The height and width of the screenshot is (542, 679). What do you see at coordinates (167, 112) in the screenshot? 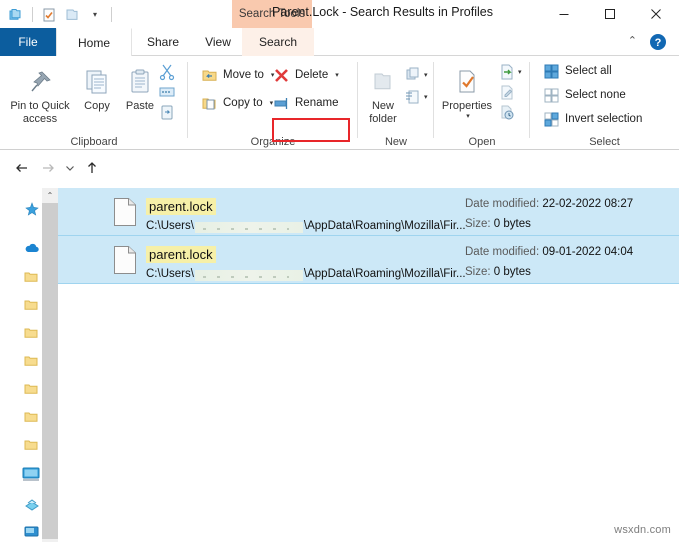
I see `paste-shortcut-button` at bounding box center [167, 112].